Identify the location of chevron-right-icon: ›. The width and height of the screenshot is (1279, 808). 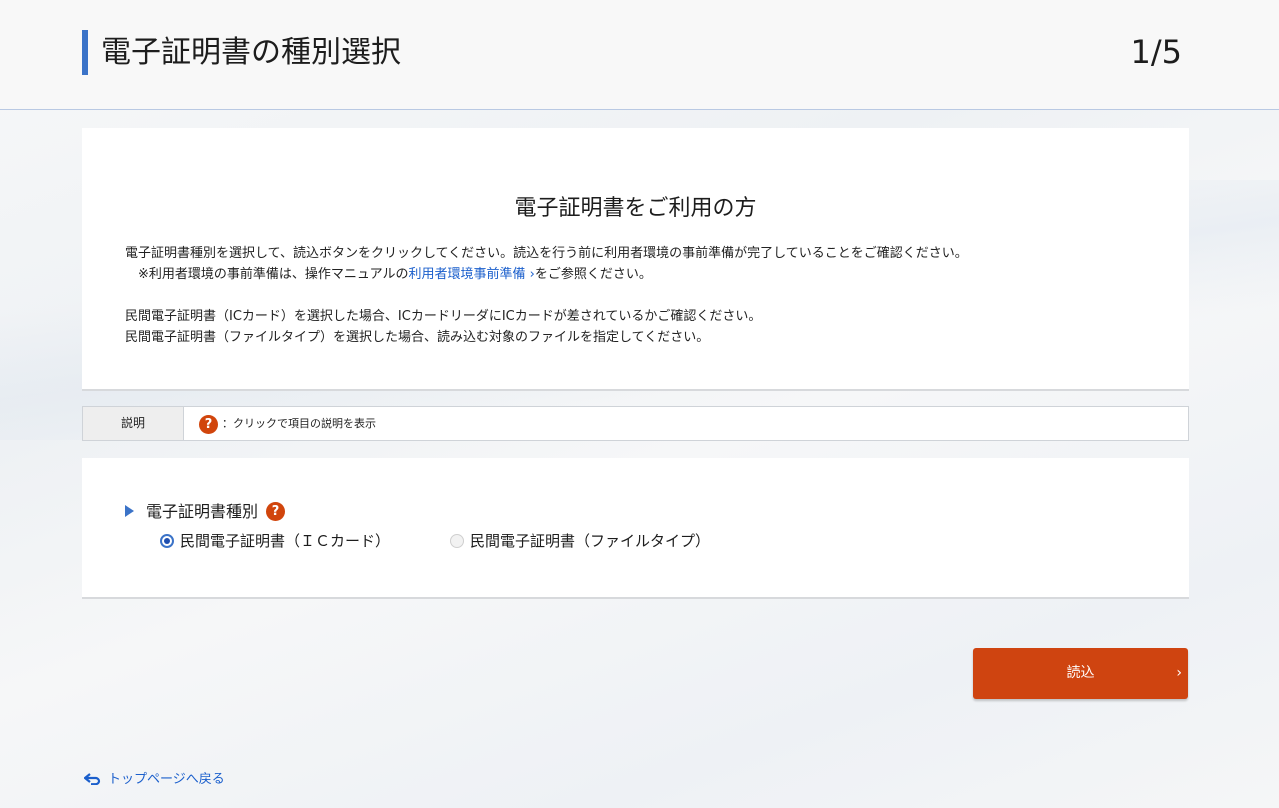
(1179, 673).